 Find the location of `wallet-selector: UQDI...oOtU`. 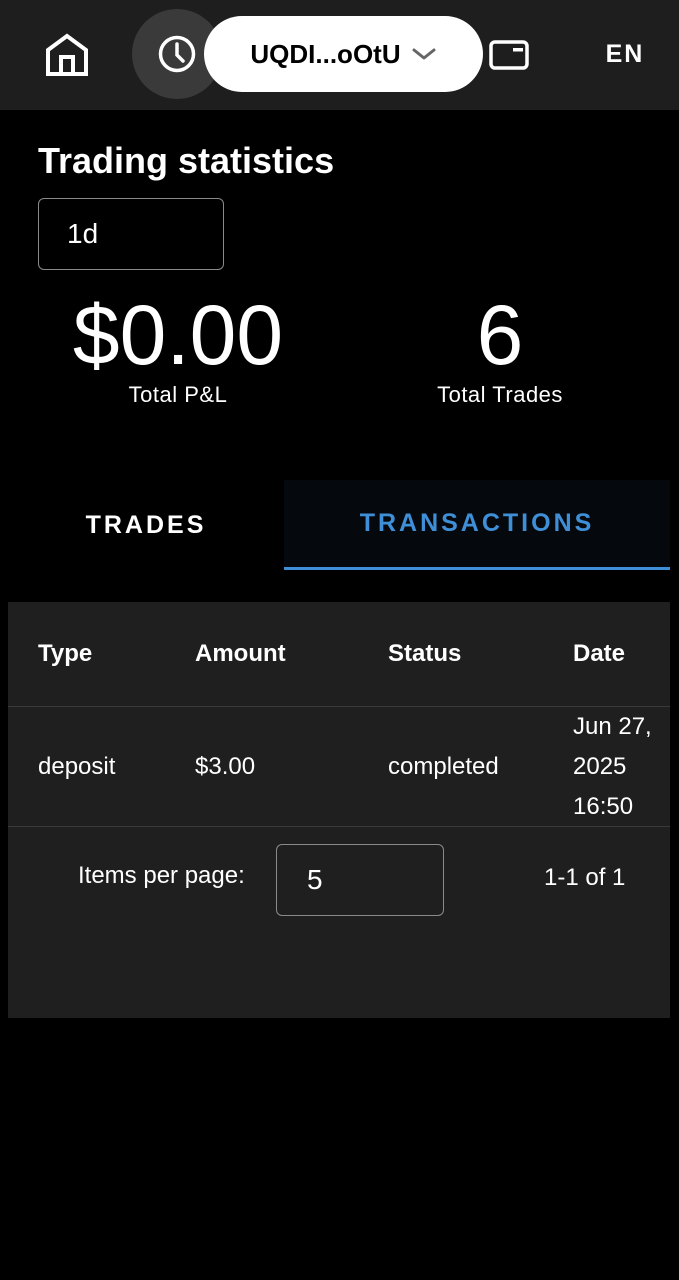

wallet-selector: UQDI...oOtU is located at coordinates (343, 54).